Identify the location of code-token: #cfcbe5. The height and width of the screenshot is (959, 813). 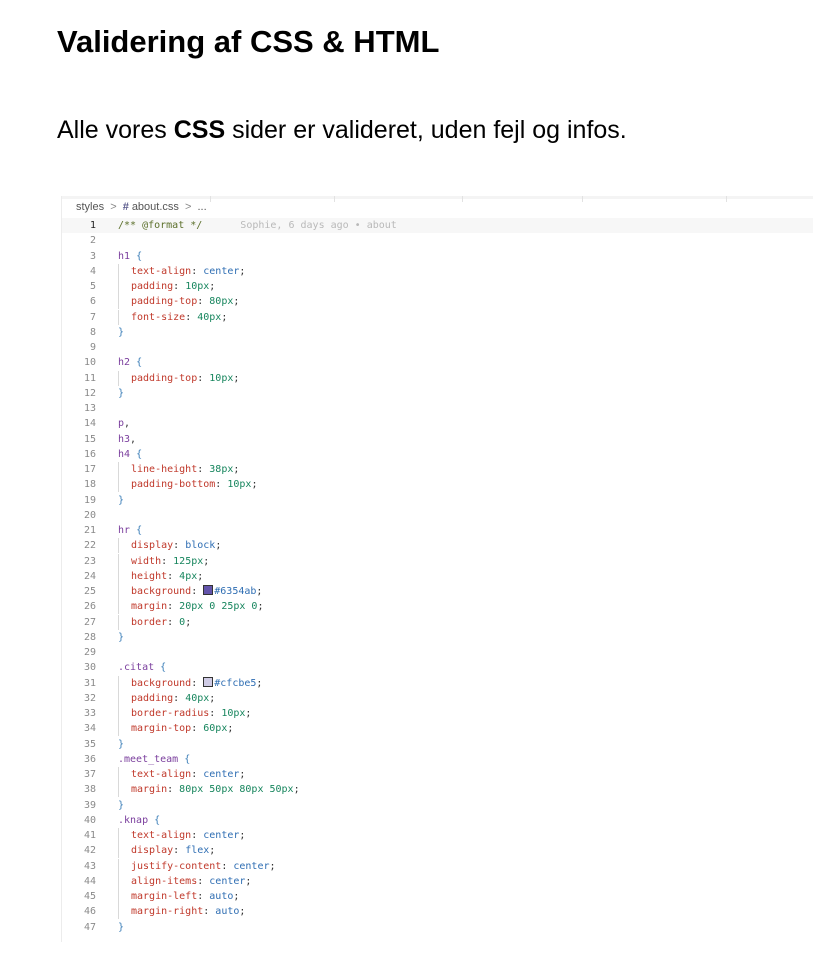
(235, 683).